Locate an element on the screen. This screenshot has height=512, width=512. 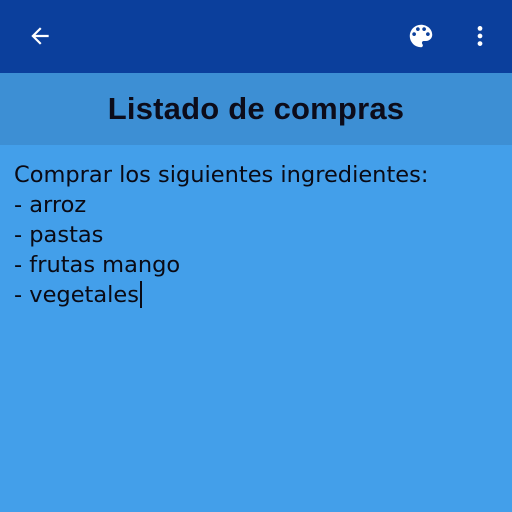
app-toolbar is located at coordinates (256, 36).